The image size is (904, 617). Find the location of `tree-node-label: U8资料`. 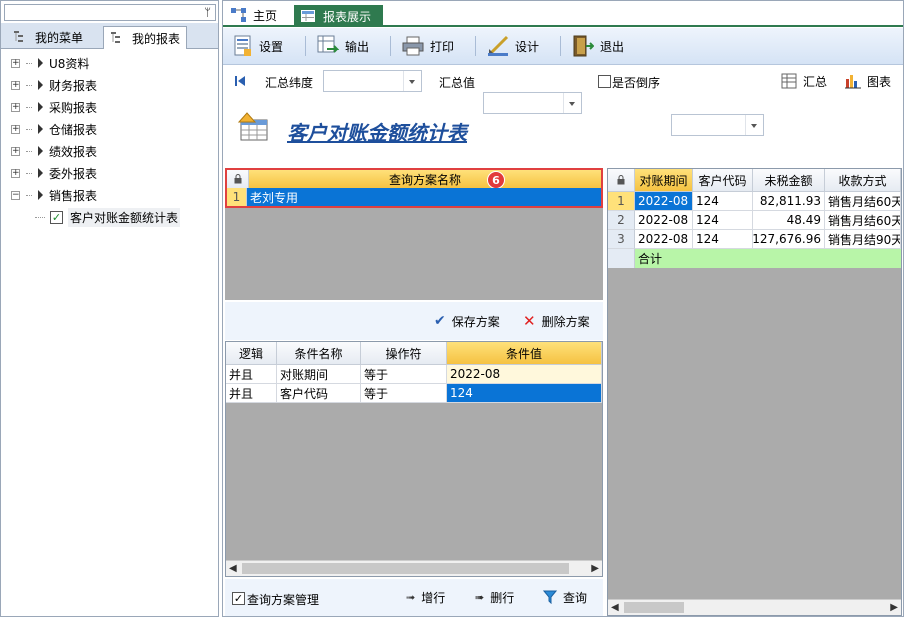

tree-node-label: U8资料 is located at coordinates (69, 63).